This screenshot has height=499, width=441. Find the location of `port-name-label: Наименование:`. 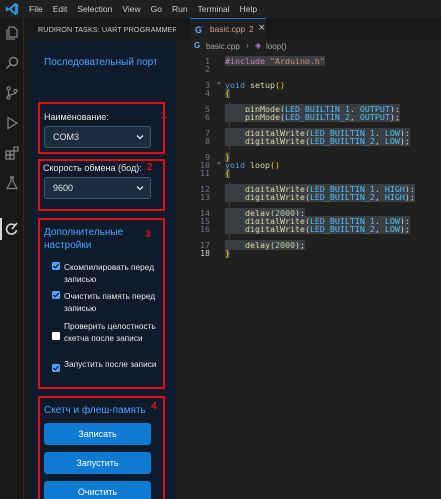

port-name-label: Наименование: is located at coordinates (76, 117).